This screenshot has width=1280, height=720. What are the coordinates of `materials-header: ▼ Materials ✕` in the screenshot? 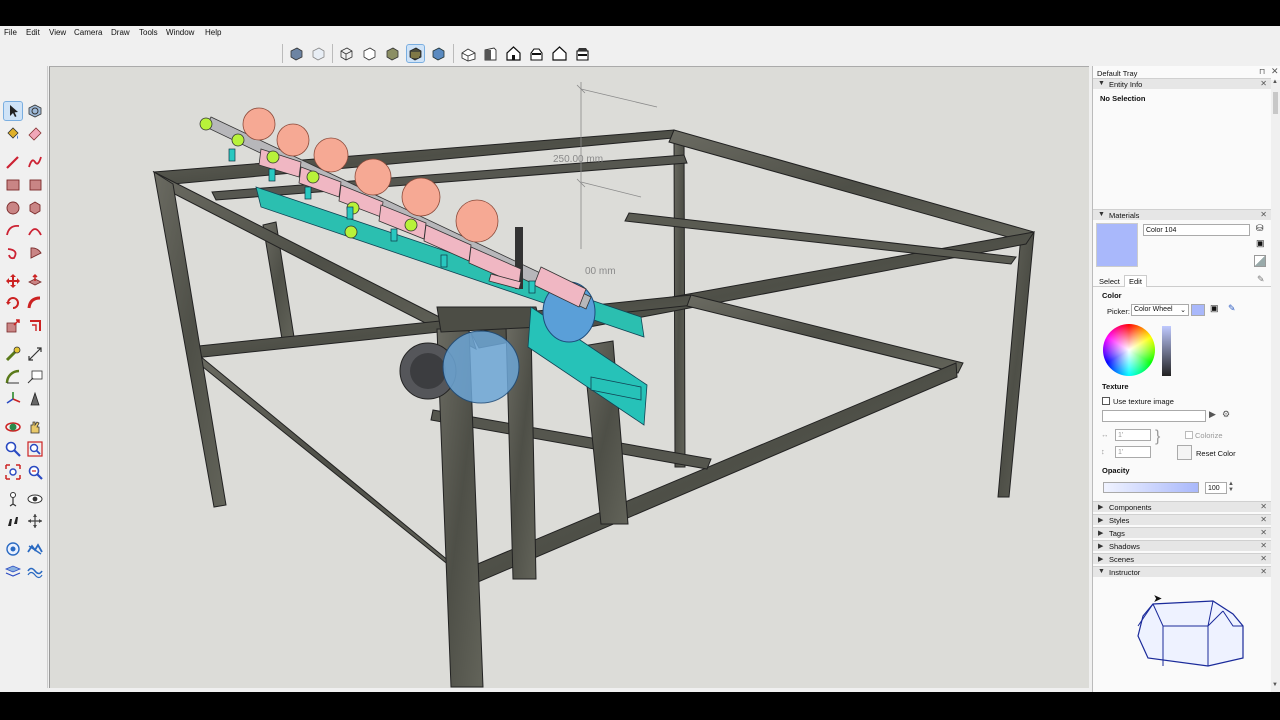 It's located at (1182, 214).